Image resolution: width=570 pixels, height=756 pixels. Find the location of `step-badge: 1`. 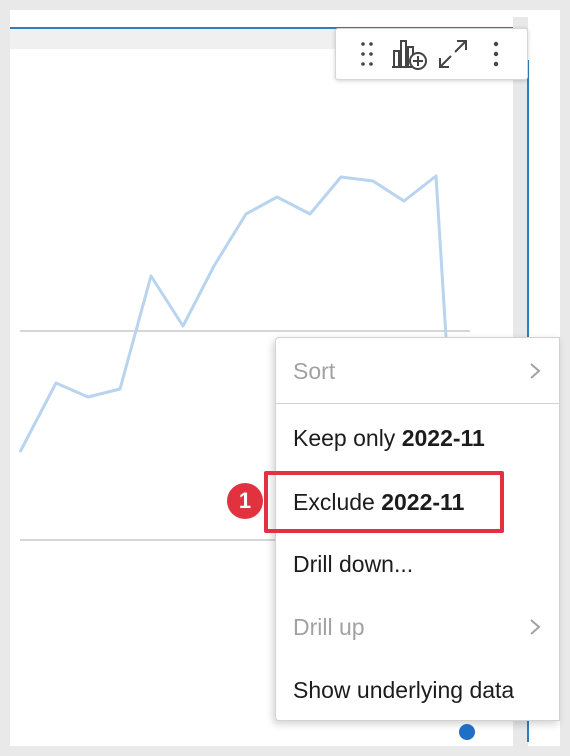

step-badge: 1 is located at coordinates (245, 501).